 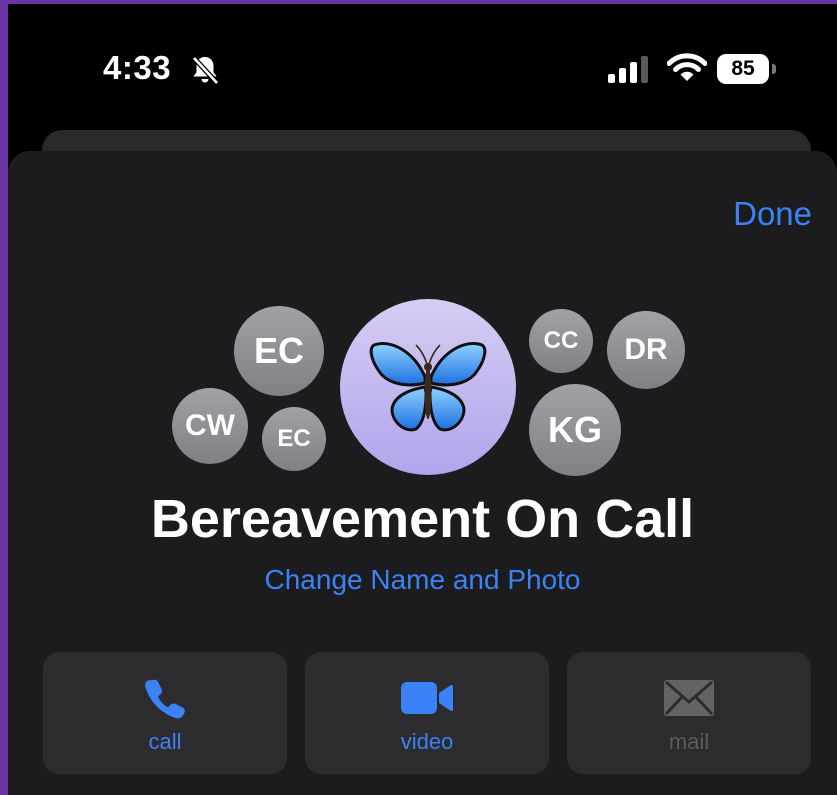 What do you see at coordinates (628, 69) in the screenshot?
I see `cellular-signal-icon` at bounding box center [628, 69].